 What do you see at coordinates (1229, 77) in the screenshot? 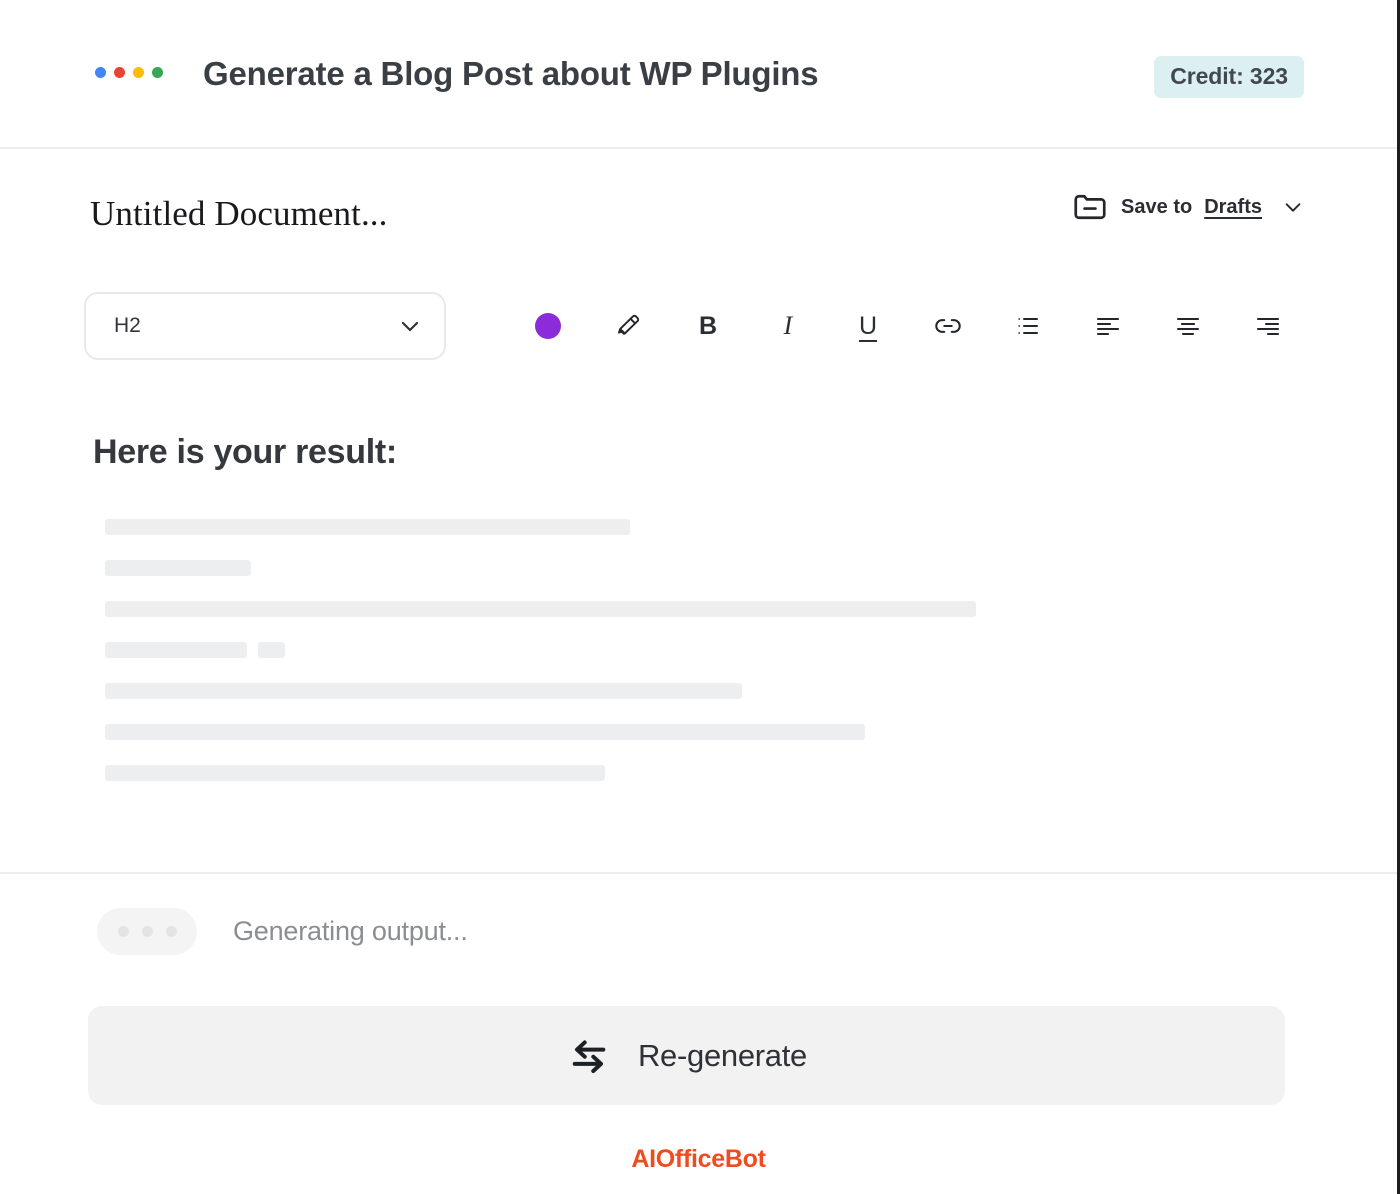
I see `credit-badge: Credit: 323` at bounding box center [1229, 77].